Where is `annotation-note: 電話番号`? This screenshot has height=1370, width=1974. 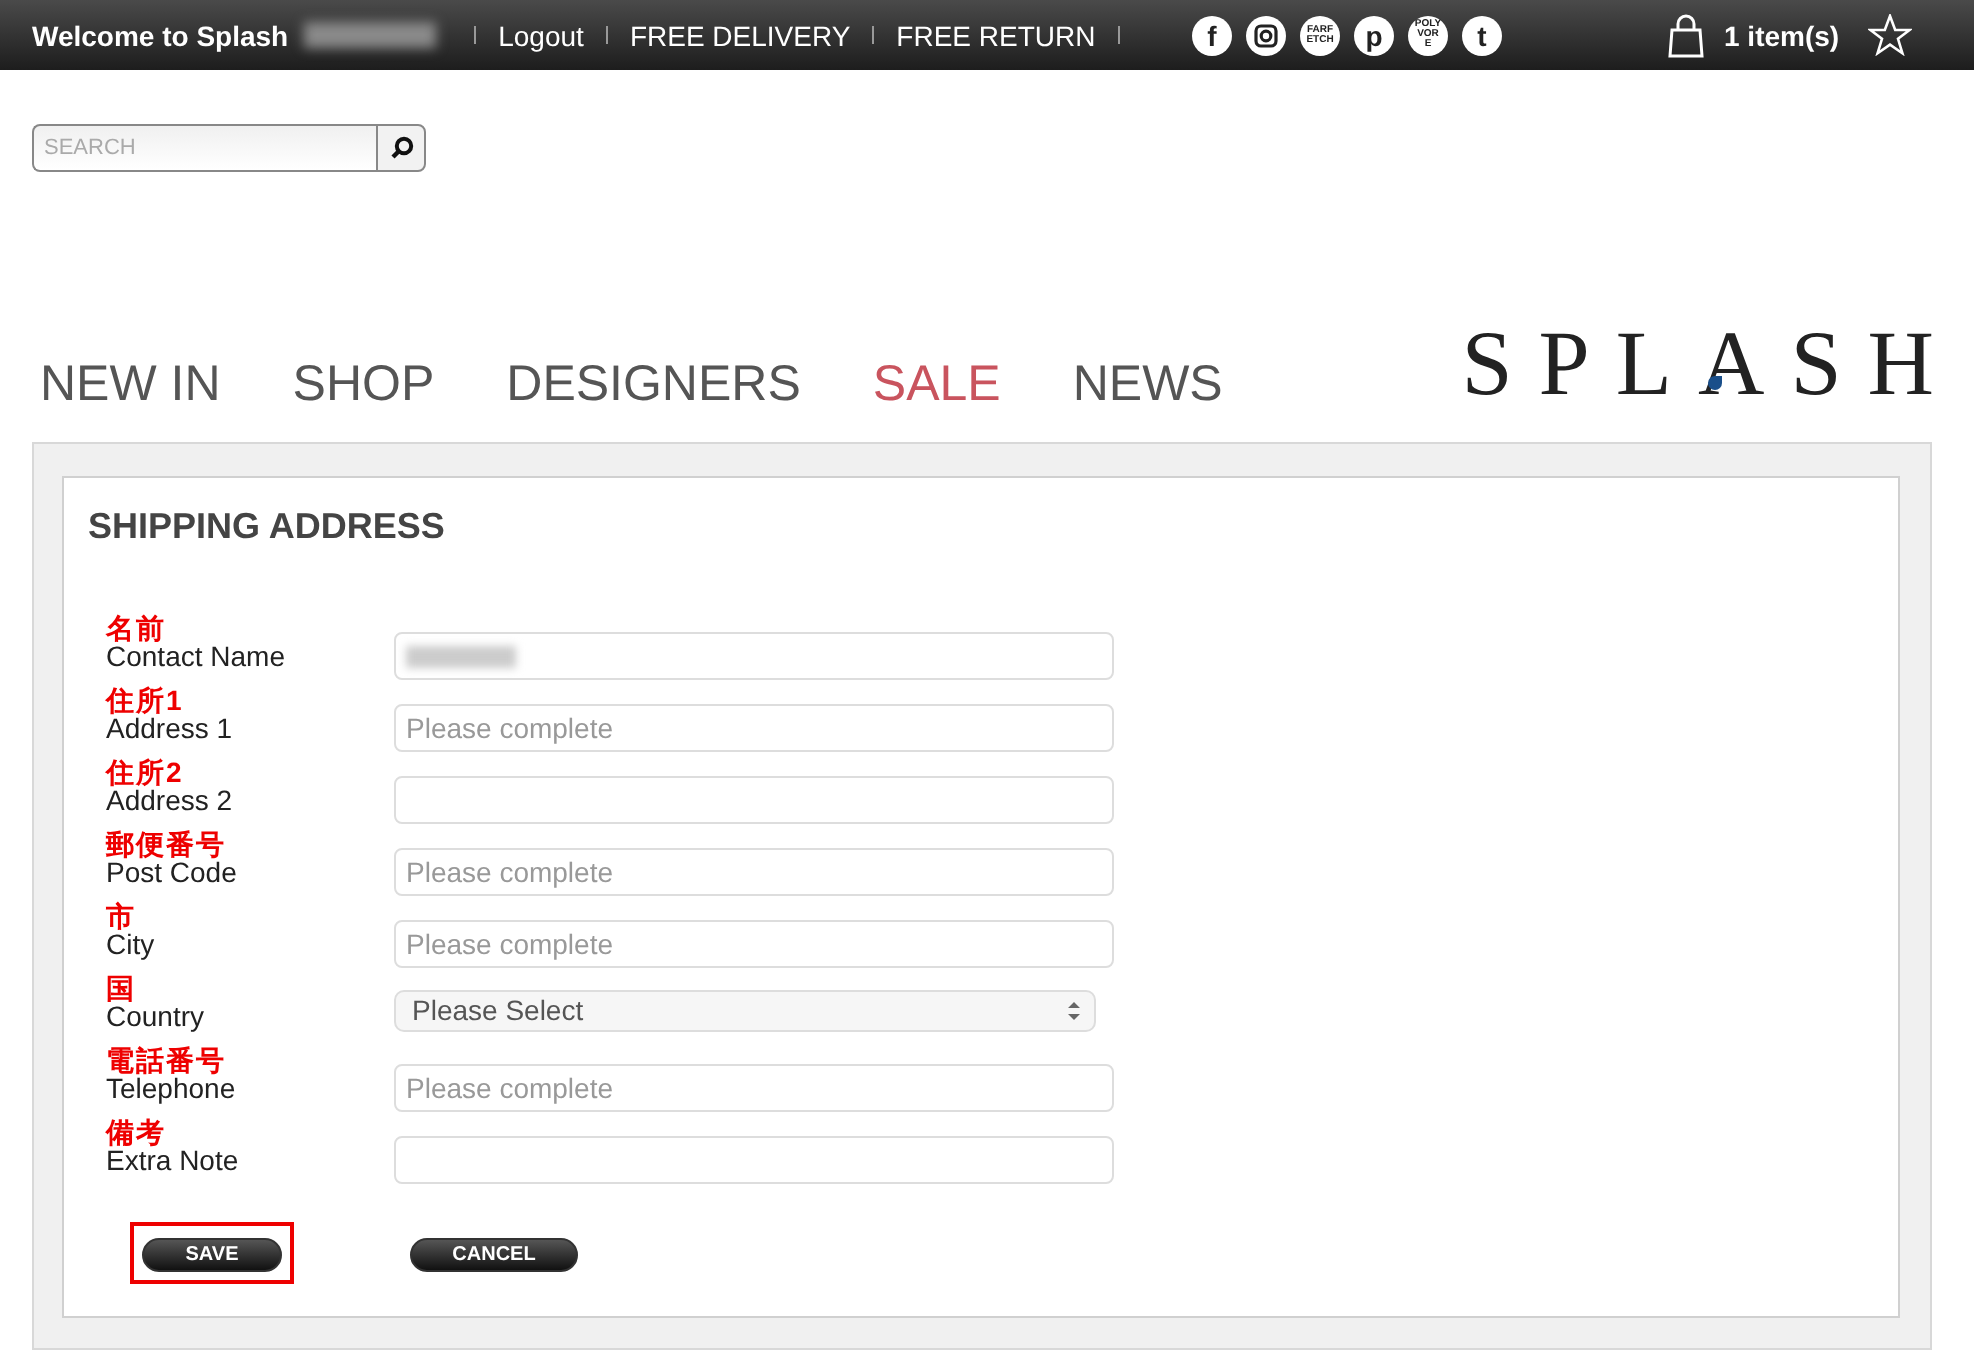
annotation-note: 電話番号 is located at coordinates (167, 1060).